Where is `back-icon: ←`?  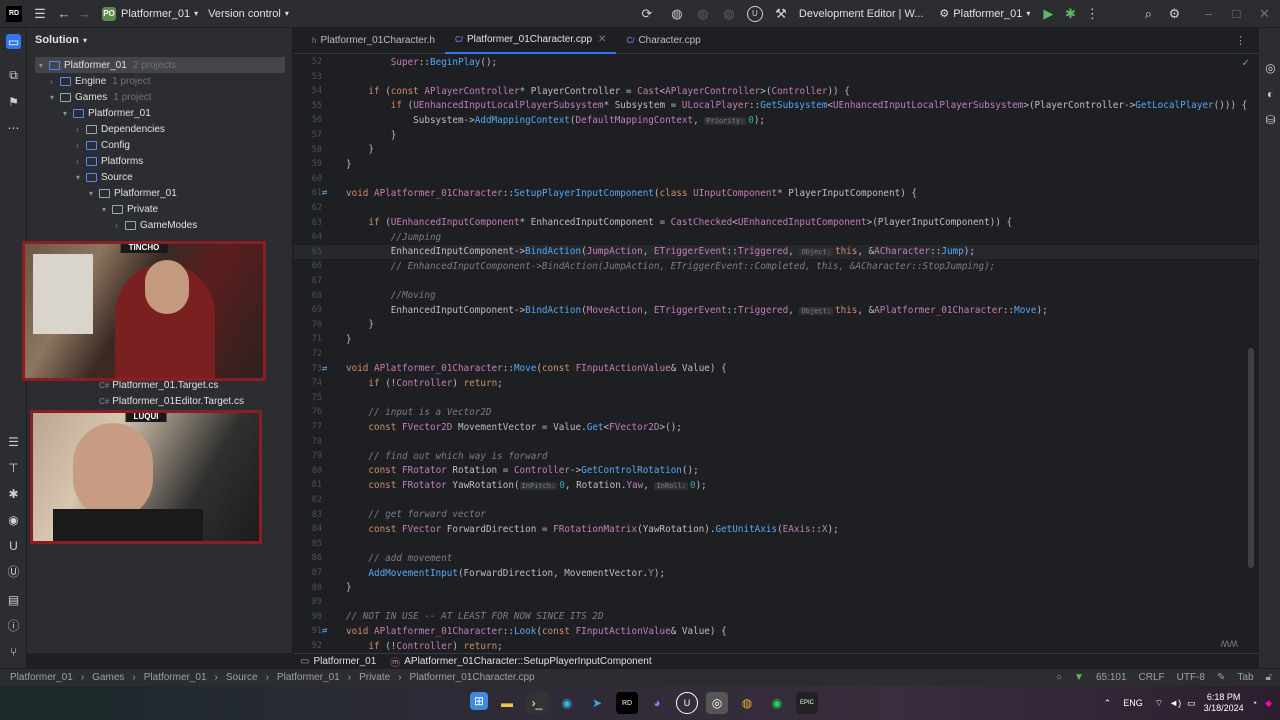
back-icon: ← is located at coordinates (64, 14).